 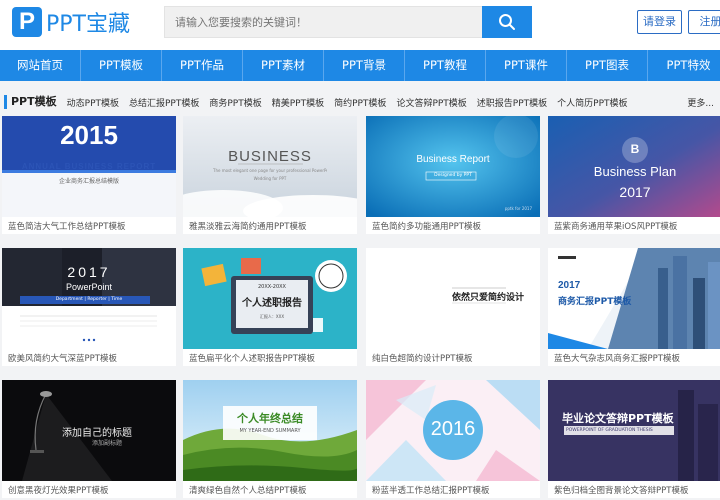 I want to click on category-link: 商务PPT模板, so click(x=235, y=102).